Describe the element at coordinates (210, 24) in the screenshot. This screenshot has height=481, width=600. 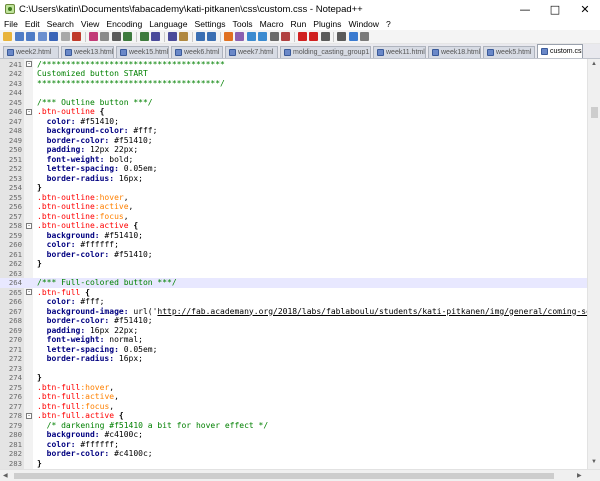
I see `menu-settings: Settings` at that location.